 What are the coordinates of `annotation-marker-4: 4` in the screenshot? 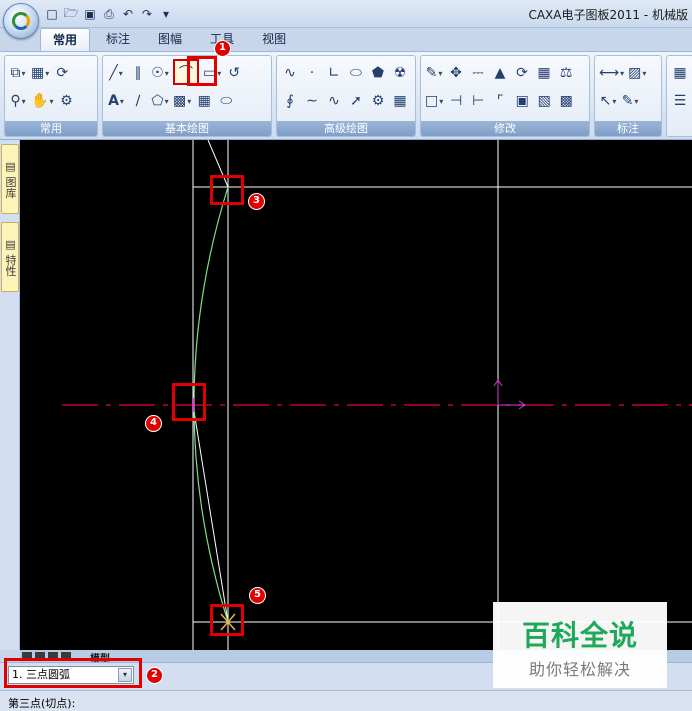 It's located at (153, 423).